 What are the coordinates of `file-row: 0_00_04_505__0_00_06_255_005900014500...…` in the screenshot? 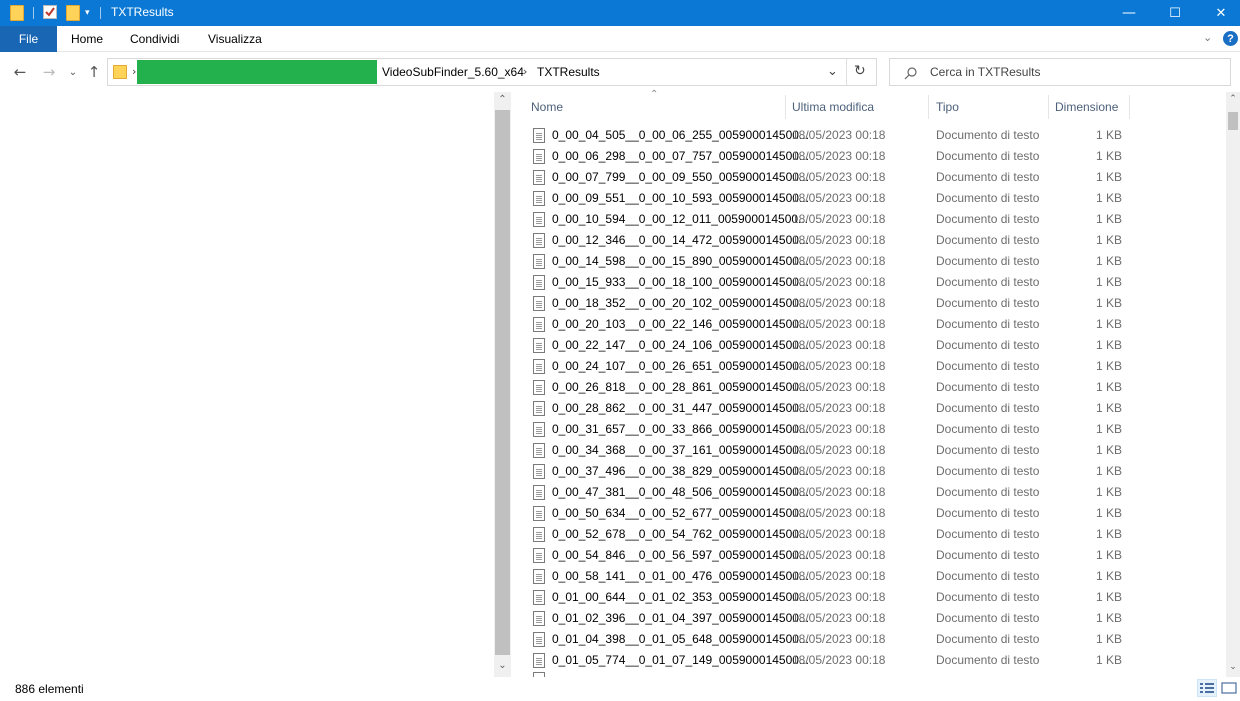 It's located at (877, 135).